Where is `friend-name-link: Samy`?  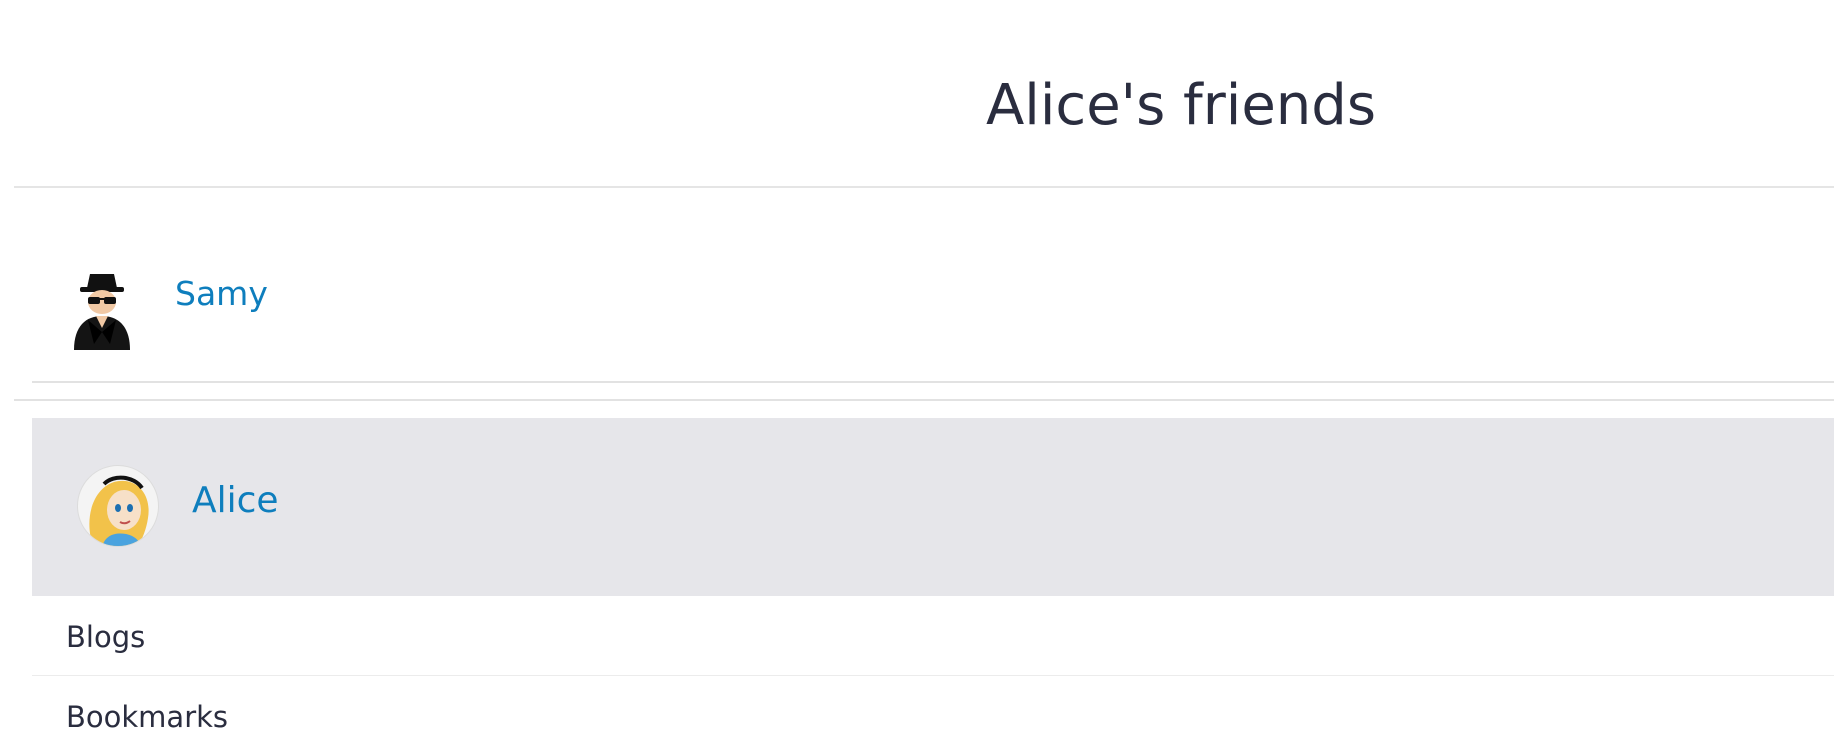
friend-name-link: Samy is located at coordinates (221, 294).